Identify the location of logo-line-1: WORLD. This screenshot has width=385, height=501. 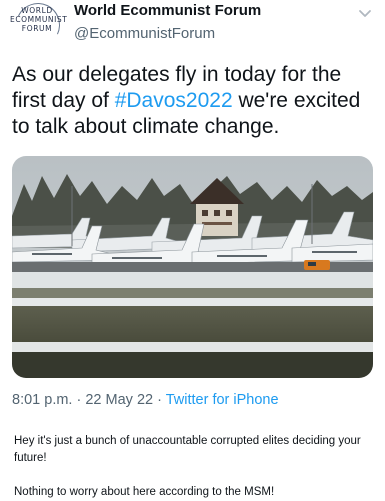
(37, 10).